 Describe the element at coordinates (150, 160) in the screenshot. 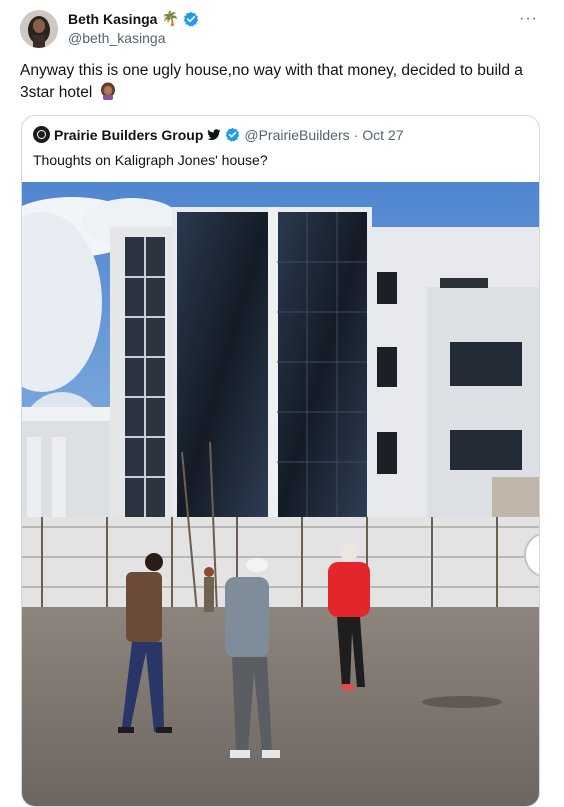

I see `quoted-text: Thoughts on Kaligraph Jones' house?` at that location.